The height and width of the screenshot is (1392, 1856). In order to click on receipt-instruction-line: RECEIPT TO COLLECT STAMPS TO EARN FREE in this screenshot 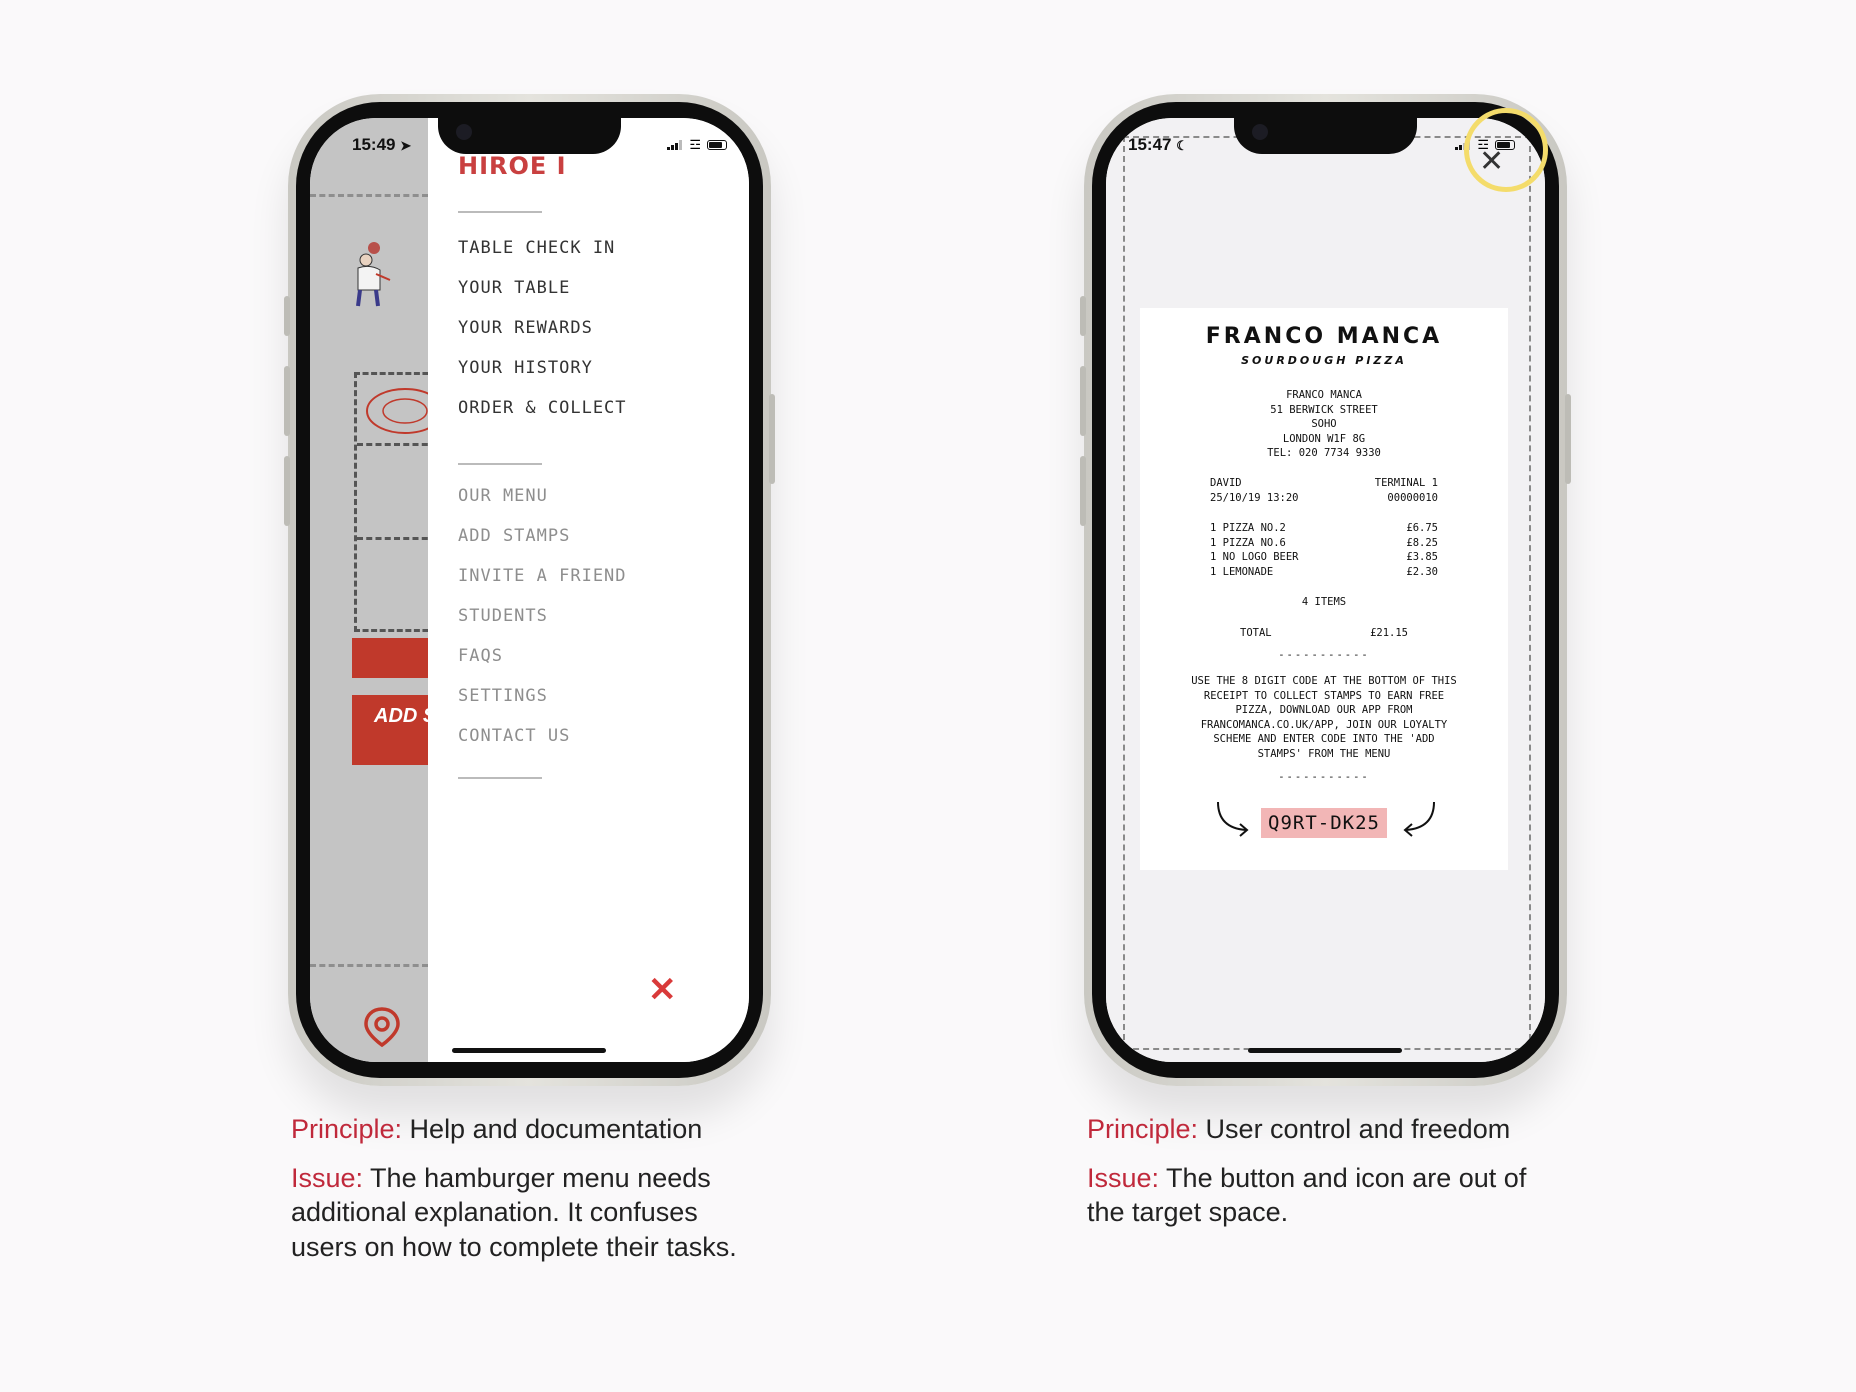, I will do `click(1324, 695)`.